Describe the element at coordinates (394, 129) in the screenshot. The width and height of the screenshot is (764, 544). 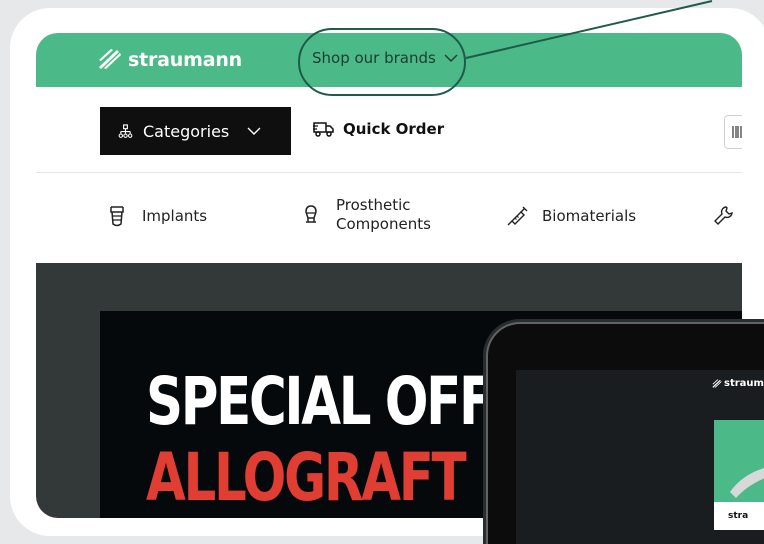
I see `quick-order-label: Quick Order` at that location.